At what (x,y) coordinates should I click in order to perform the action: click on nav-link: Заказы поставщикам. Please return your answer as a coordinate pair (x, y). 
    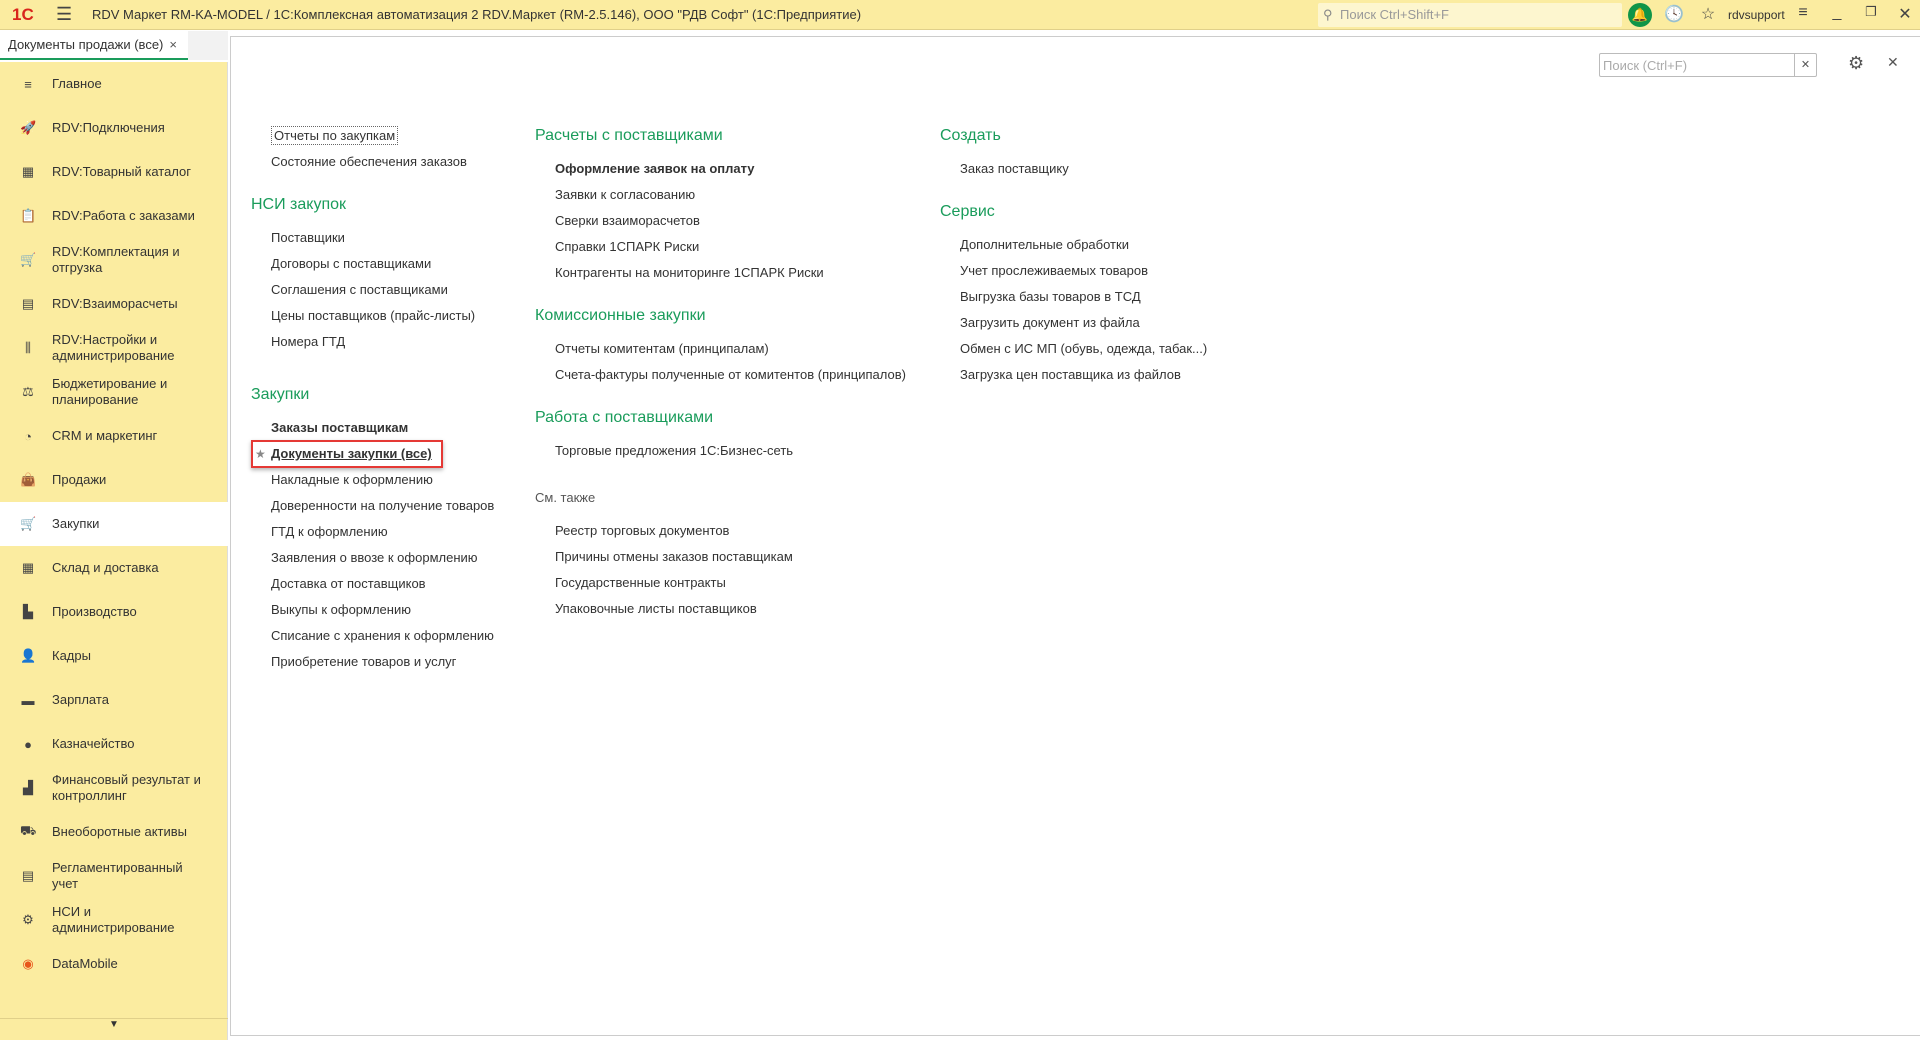
    Looking at the image, I should click on (372, 428).